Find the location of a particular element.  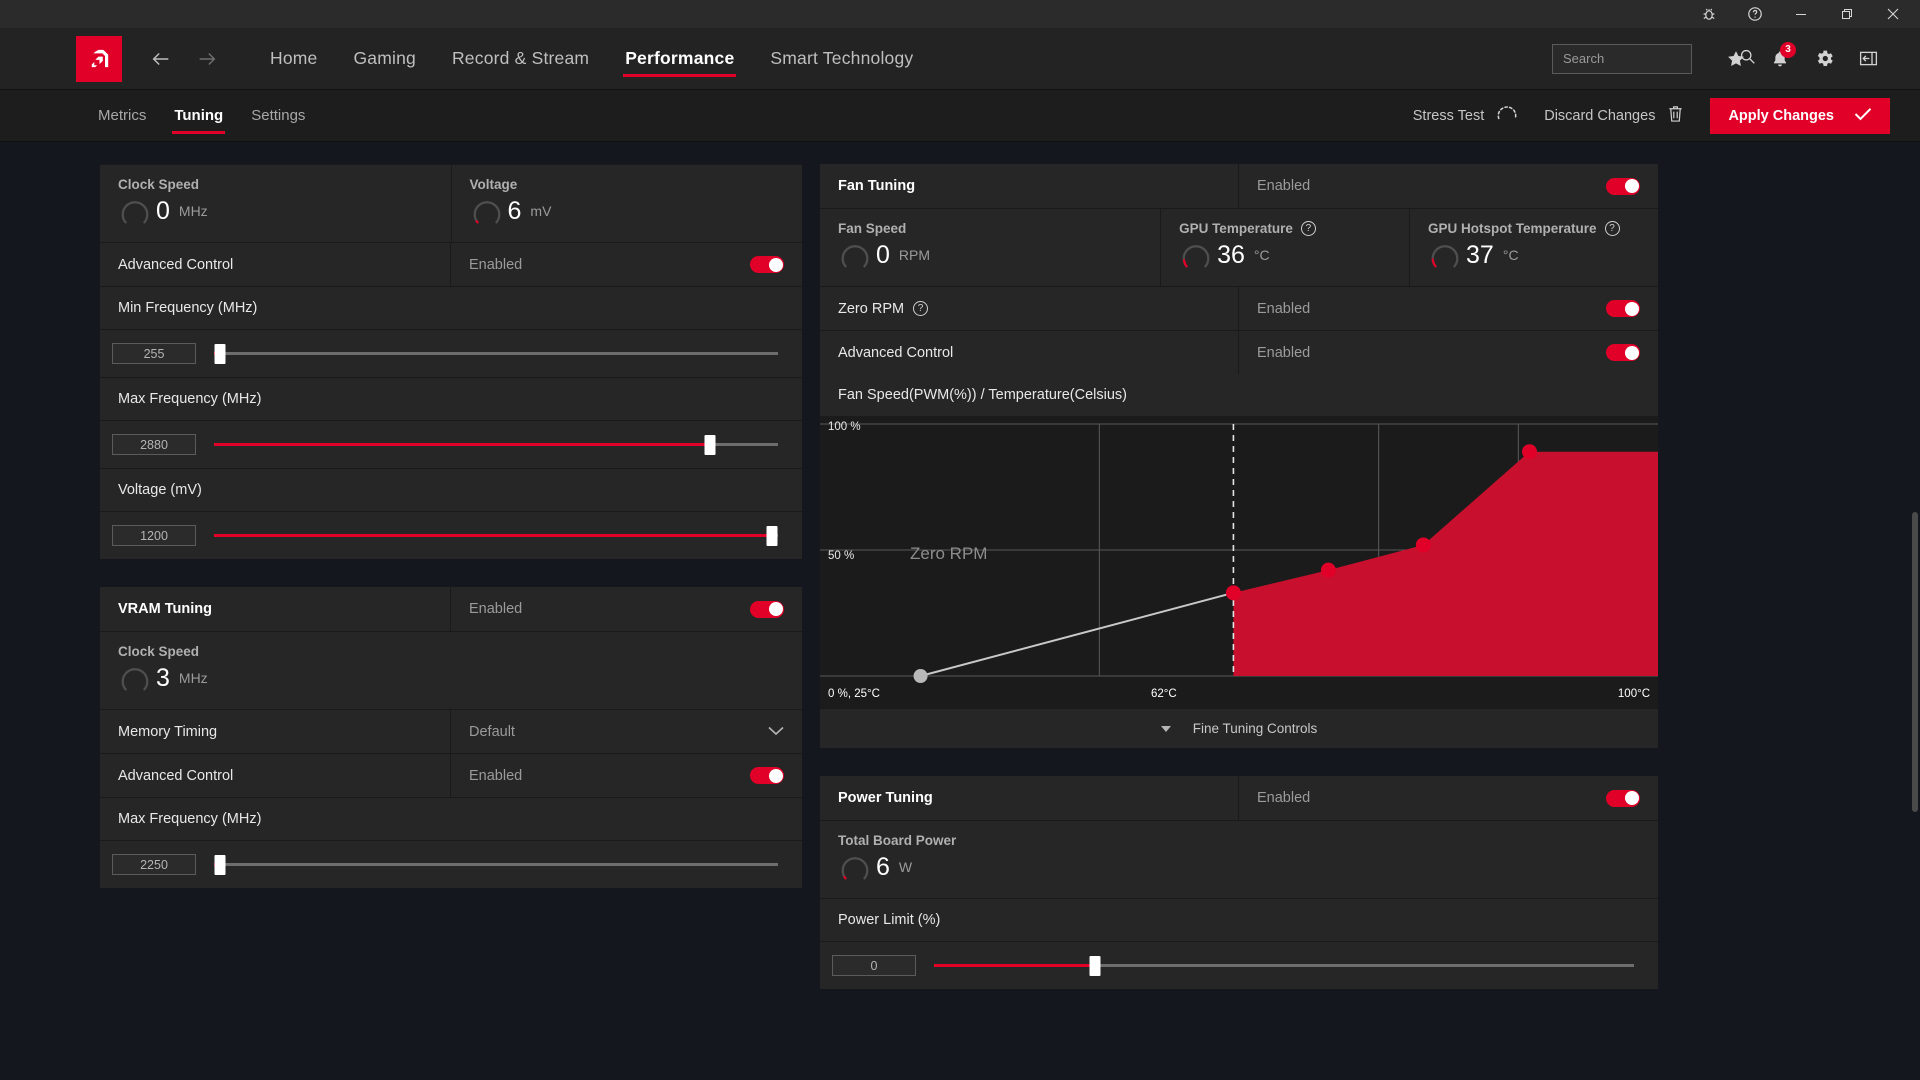

trash-icon is located at coordinates (1675, 116).